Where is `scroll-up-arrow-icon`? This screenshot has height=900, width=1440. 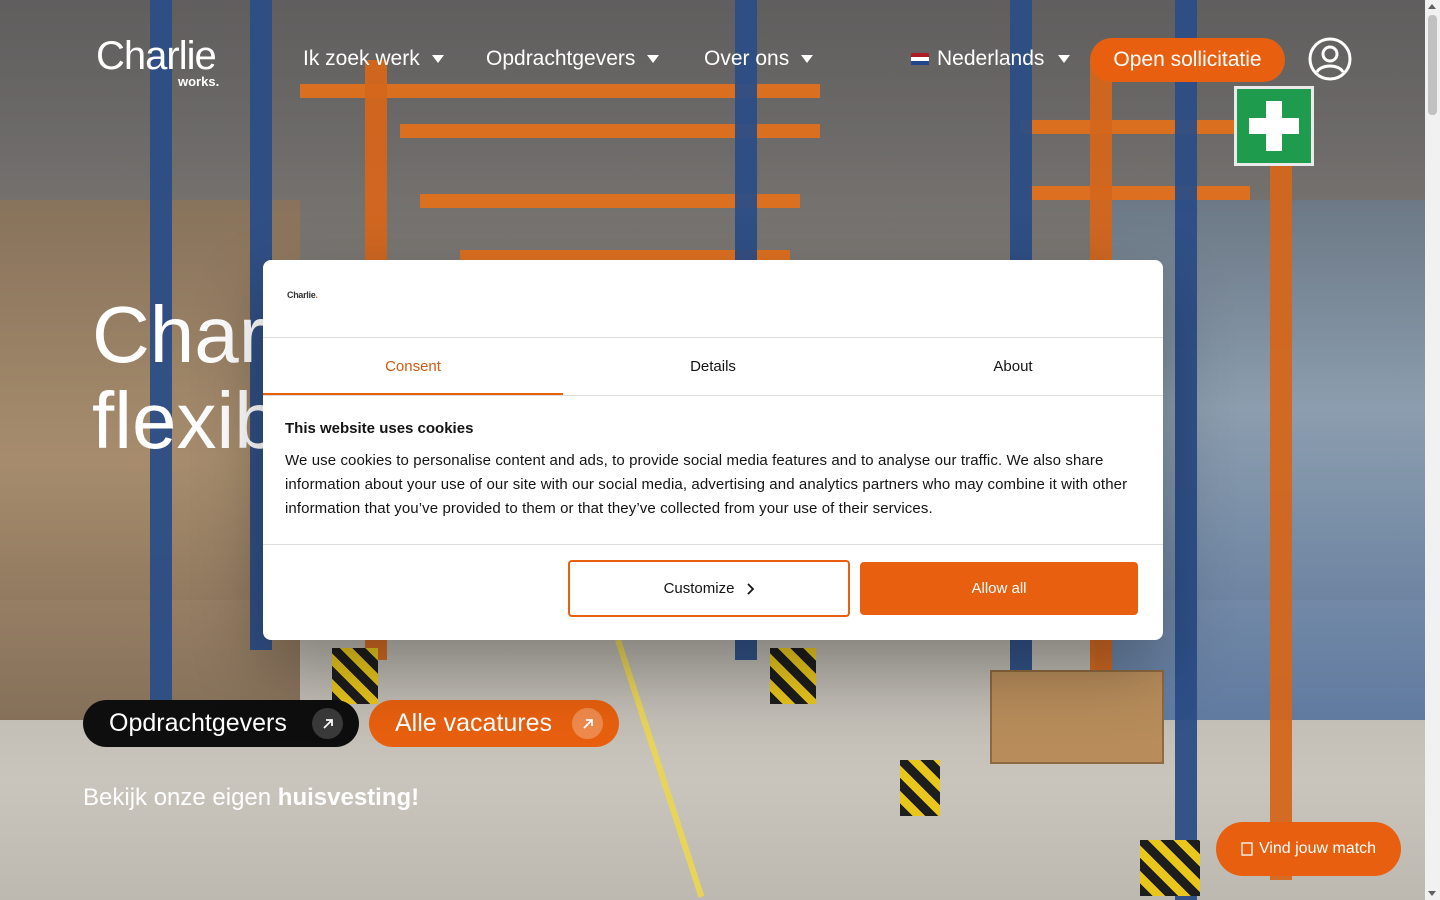
scroll-up-arrow-icon is located at coordinates (1432, 6).